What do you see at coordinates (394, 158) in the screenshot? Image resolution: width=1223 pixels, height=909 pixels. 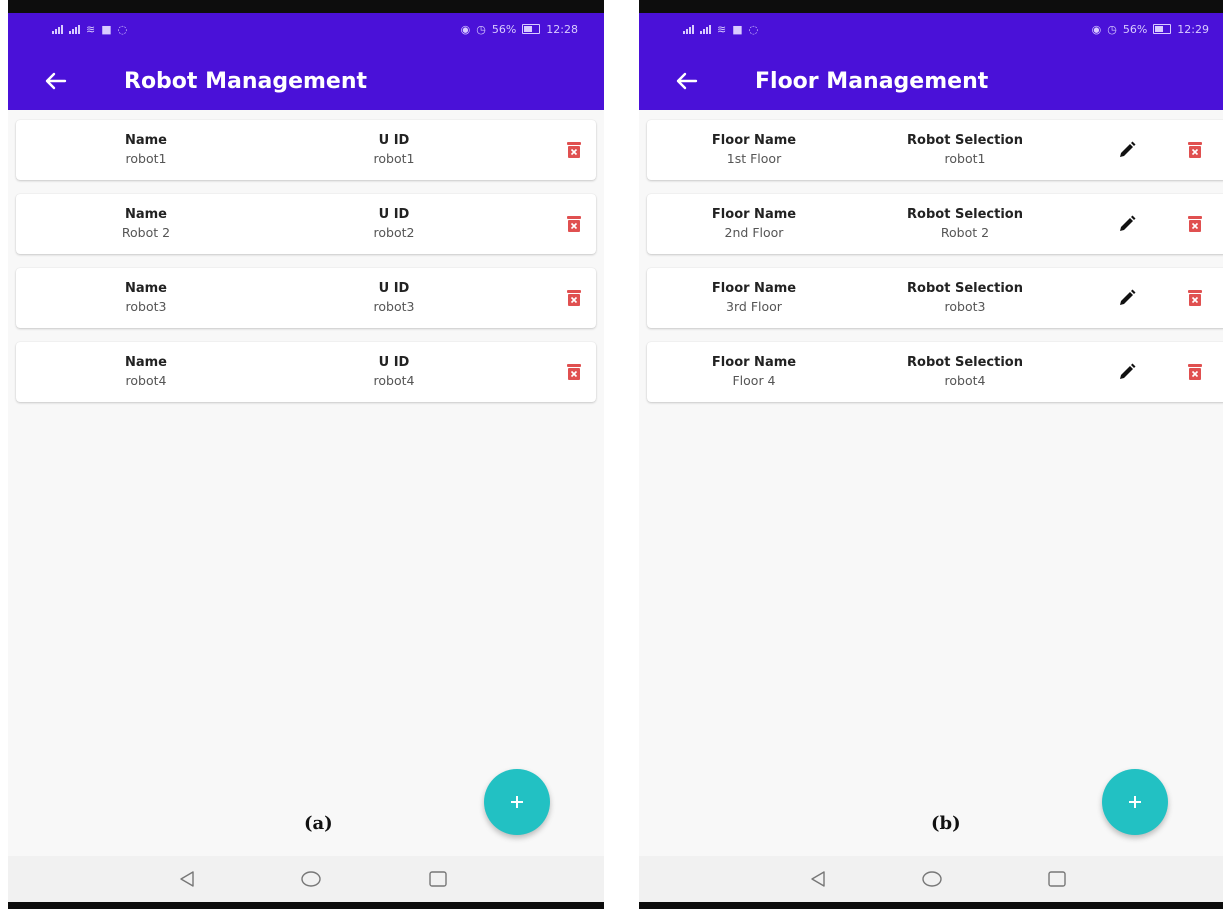 I see `robot-uid: robot1` at bounding box center [394, 158].